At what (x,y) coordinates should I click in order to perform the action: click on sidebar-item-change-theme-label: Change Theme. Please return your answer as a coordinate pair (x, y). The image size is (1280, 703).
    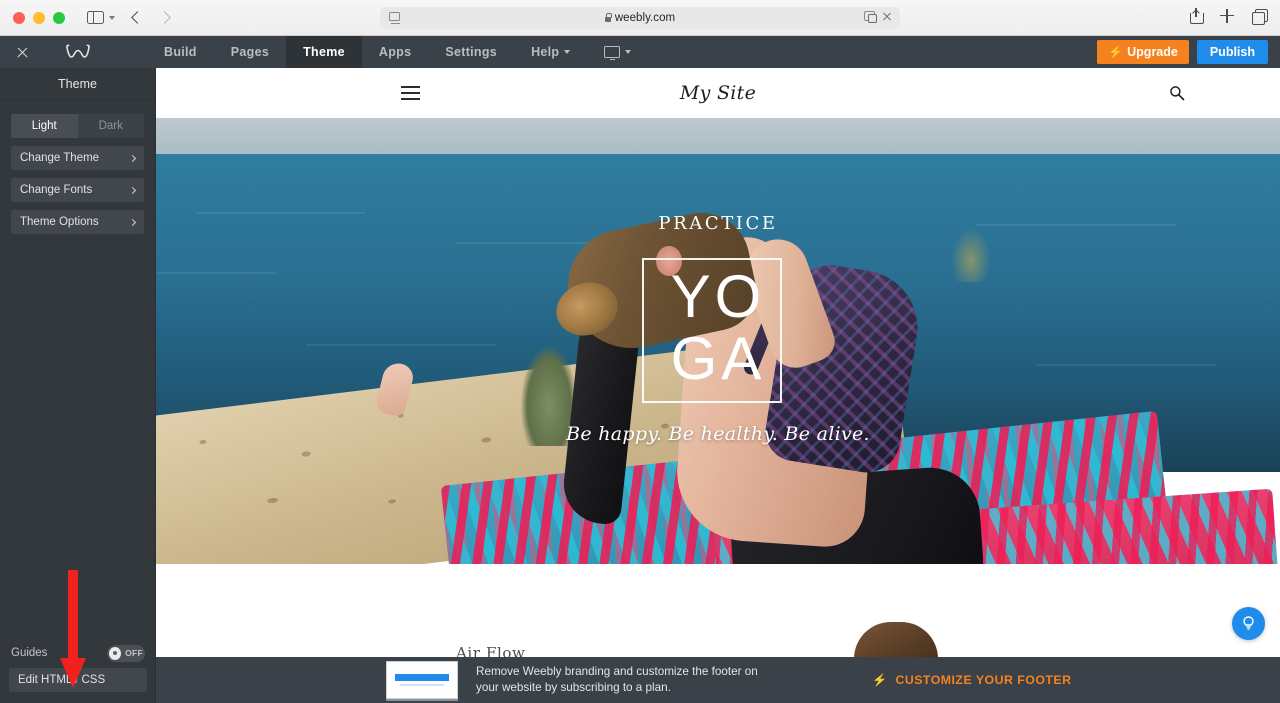
    Looking at the image, I should click on (60, 158).